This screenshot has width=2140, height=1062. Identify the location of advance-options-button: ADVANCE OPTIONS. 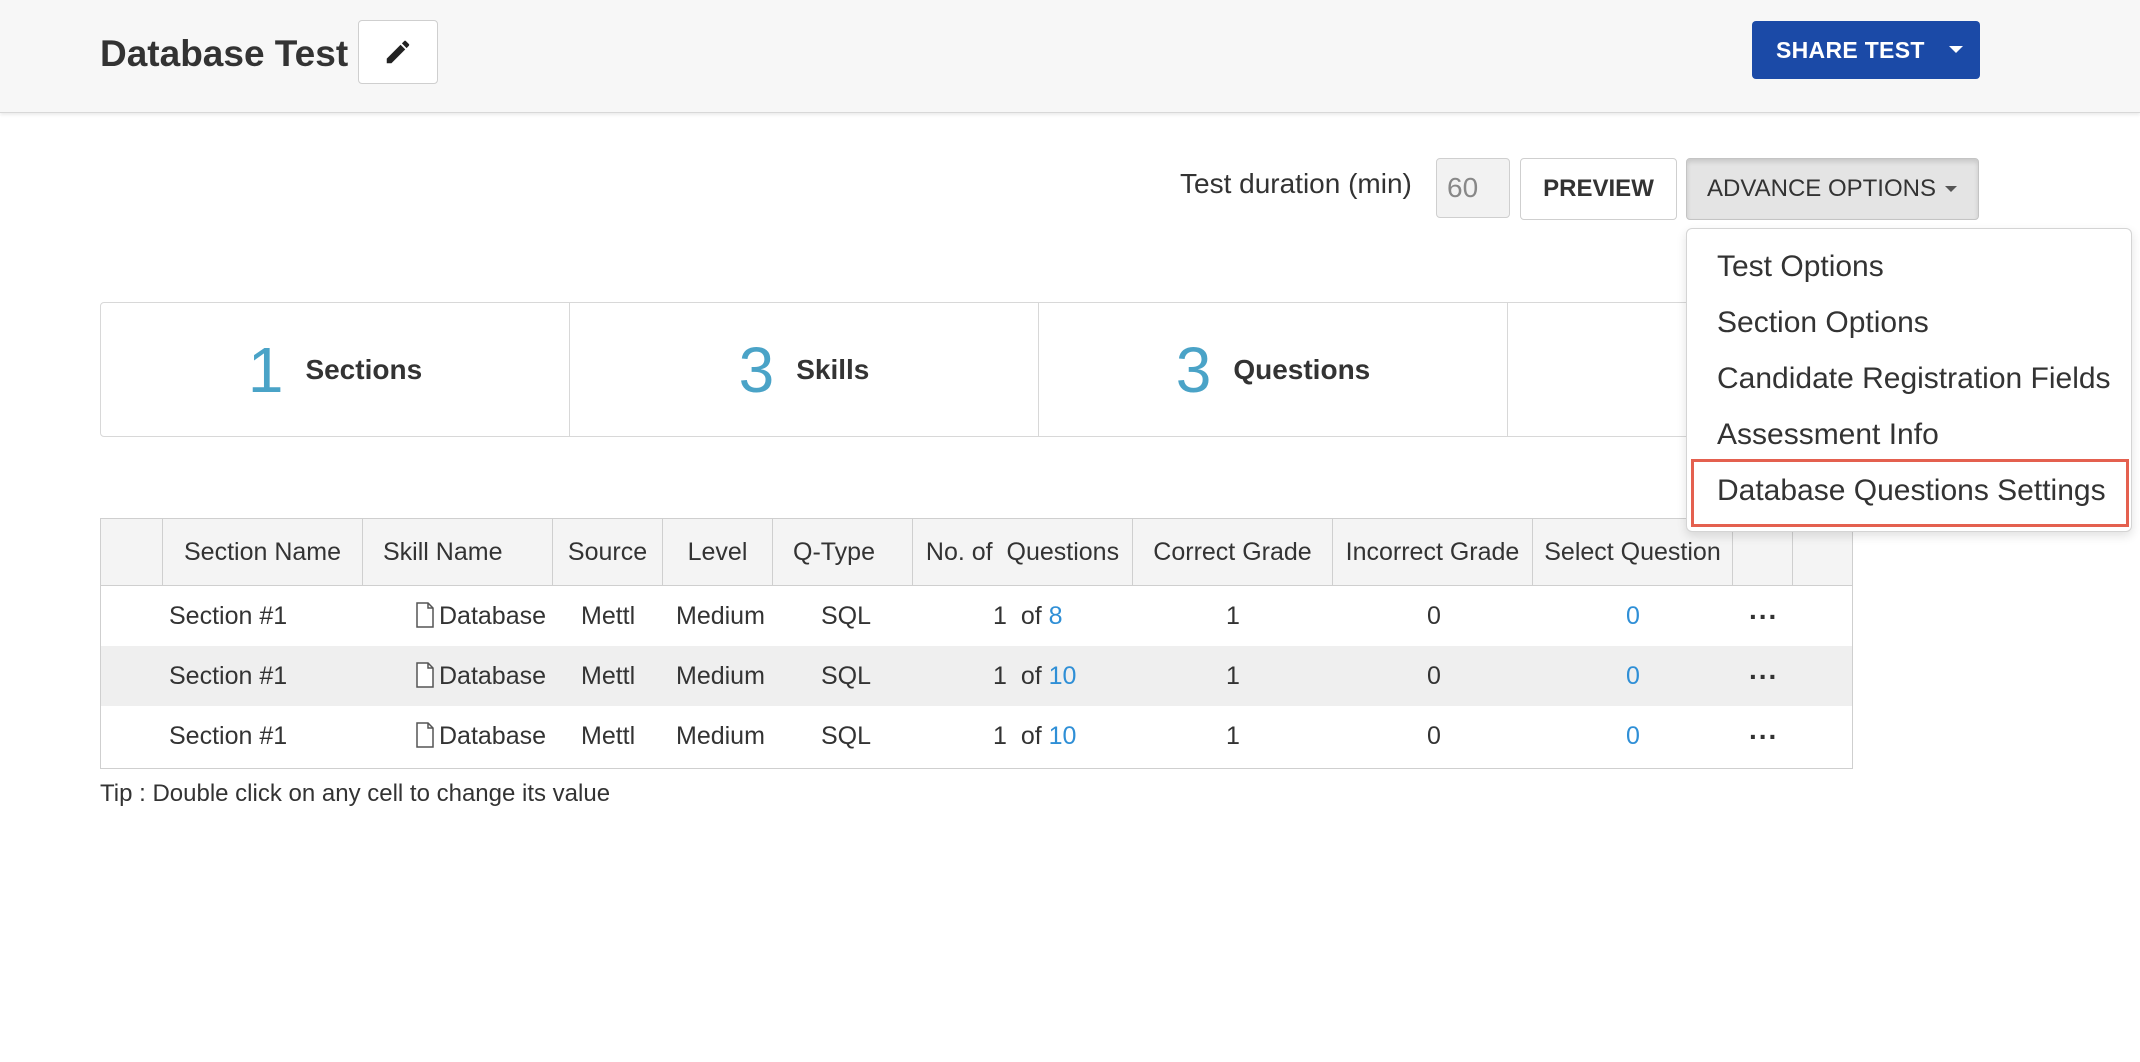
(1832, 189).